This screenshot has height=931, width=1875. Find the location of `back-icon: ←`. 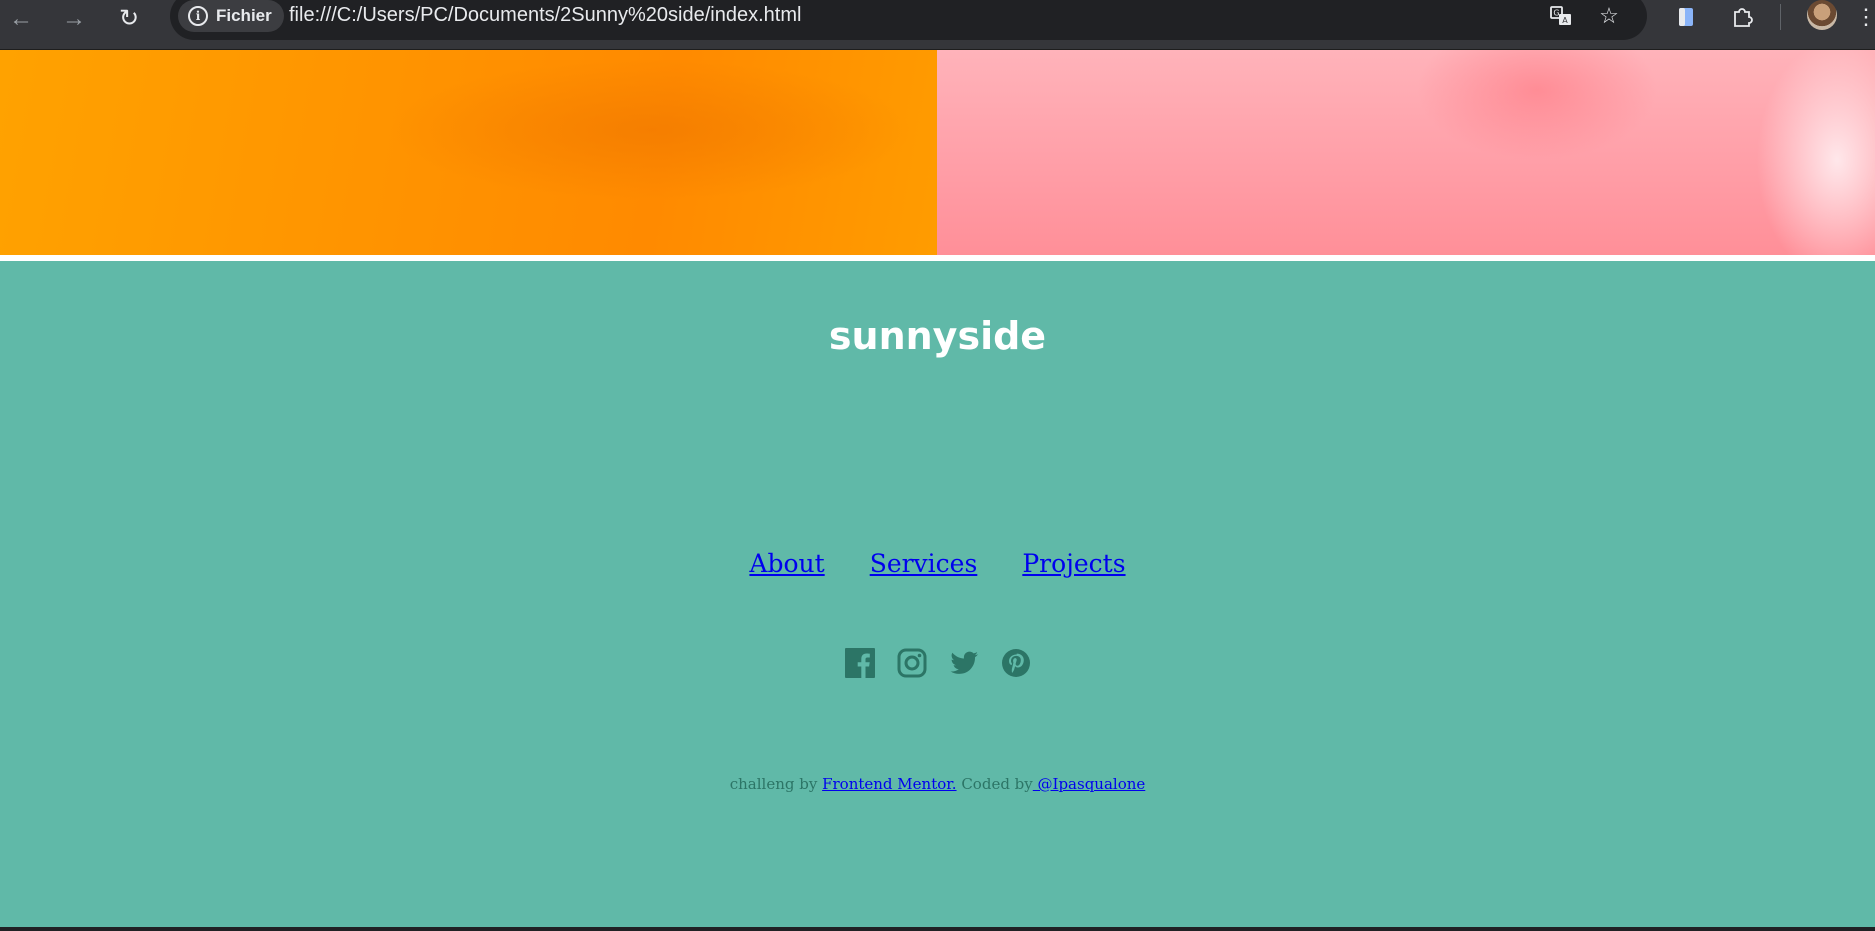

back-icon: ← is located at coordinates (21, 19).